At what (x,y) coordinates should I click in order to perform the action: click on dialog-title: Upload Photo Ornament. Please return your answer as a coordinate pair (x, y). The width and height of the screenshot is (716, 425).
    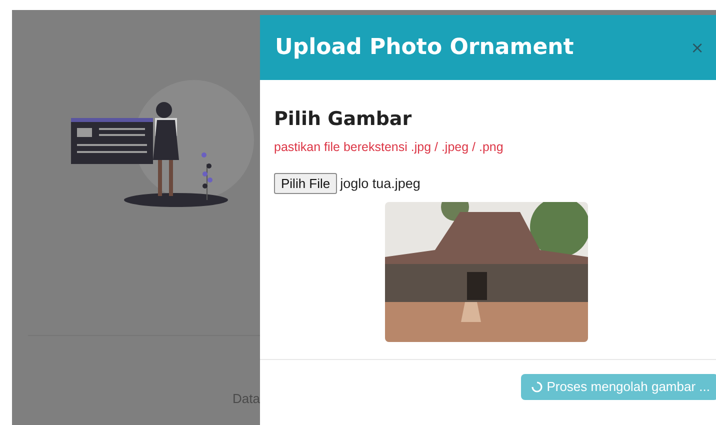
    Looking at the image, I should click on (424, 47).